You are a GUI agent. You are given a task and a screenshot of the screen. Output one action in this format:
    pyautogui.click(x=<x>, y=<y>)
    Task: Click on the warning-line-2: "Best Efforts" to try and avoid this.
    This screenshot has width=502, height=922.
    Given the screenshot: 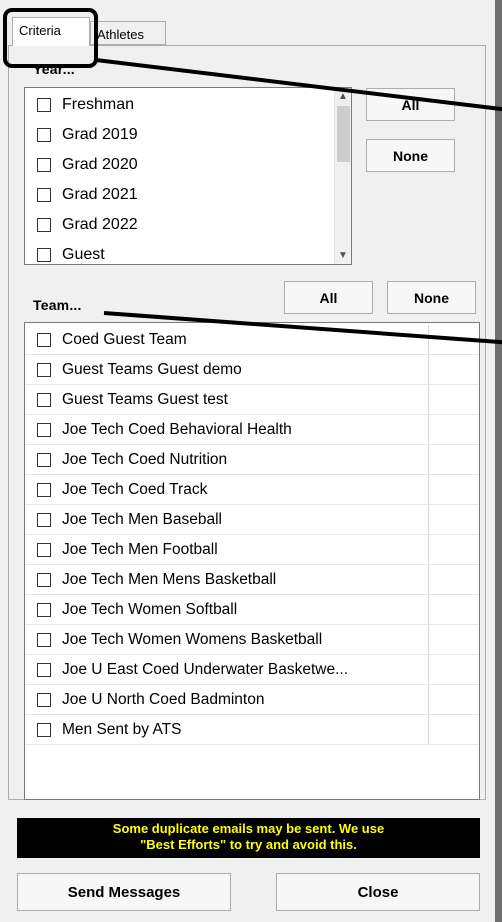 What is the action you would take?
    pyautogui.click(x=248, y=844)
    